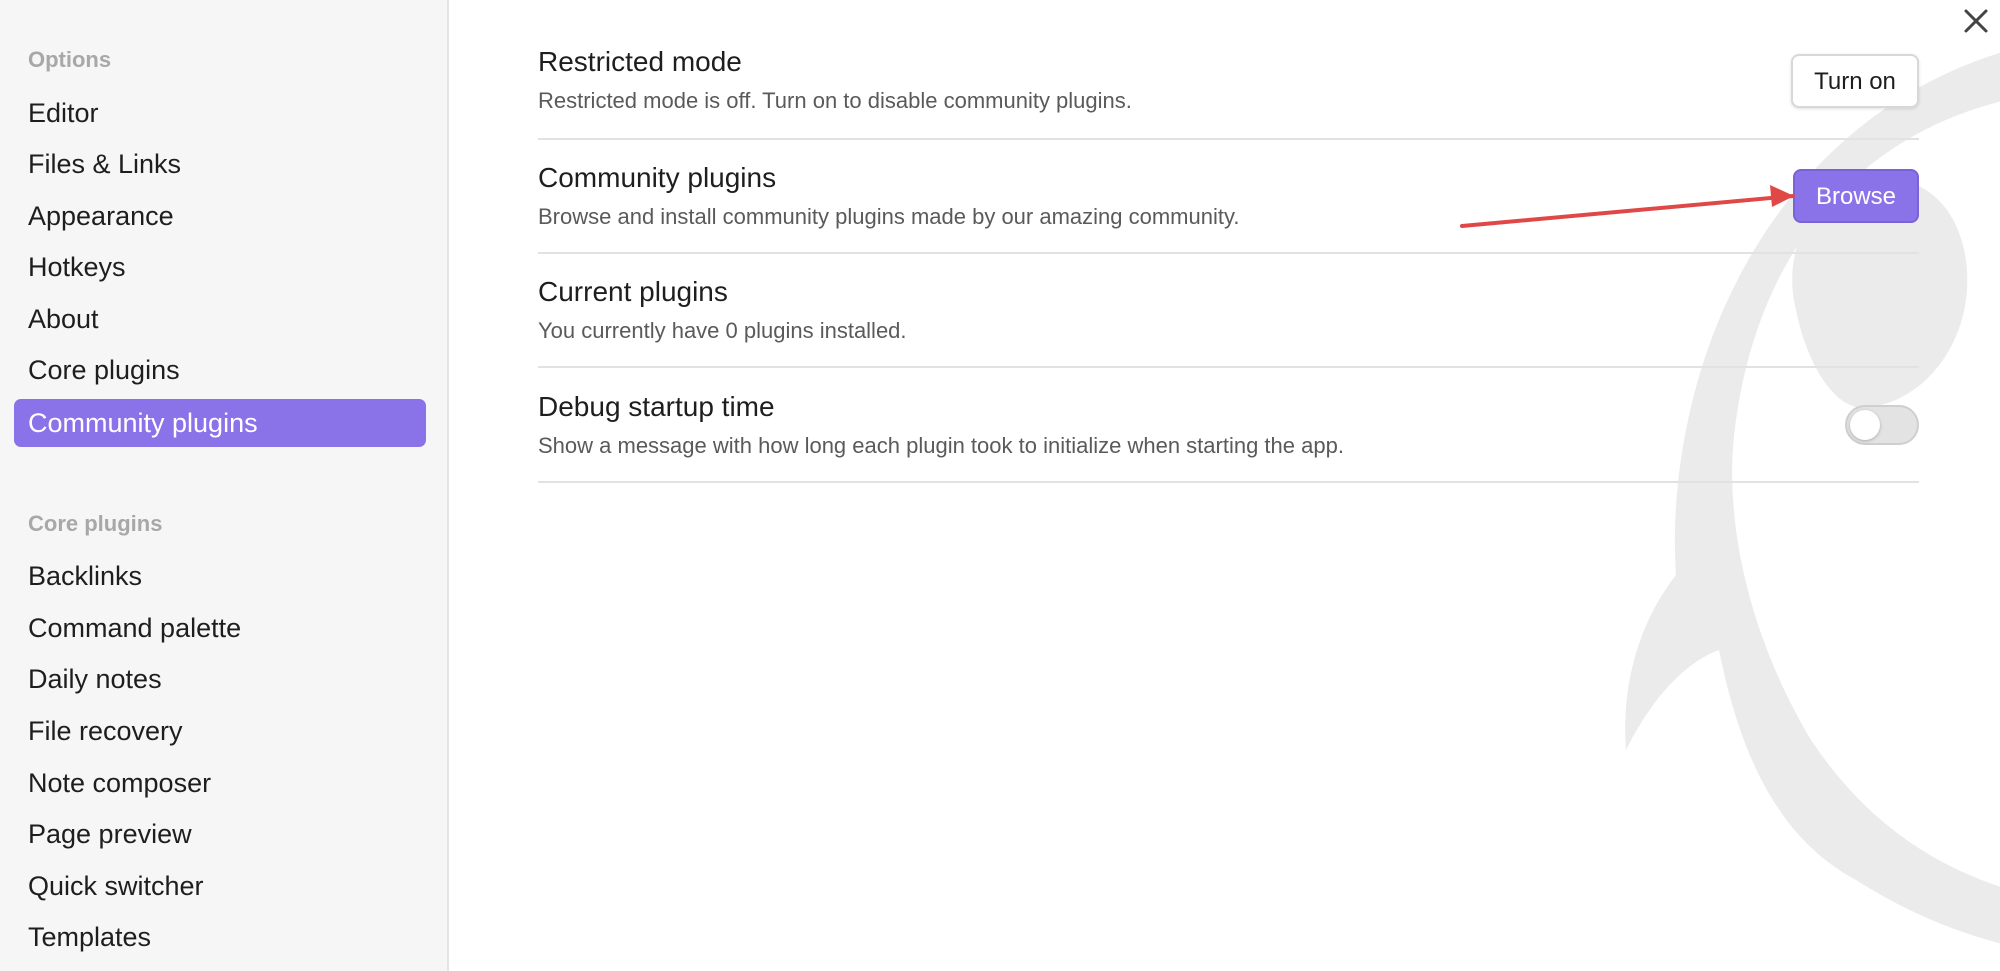 This screenshot has width=2000, height=971. I want to click on sidebar-item-backlinks: Backlinks, so click(220, 576).